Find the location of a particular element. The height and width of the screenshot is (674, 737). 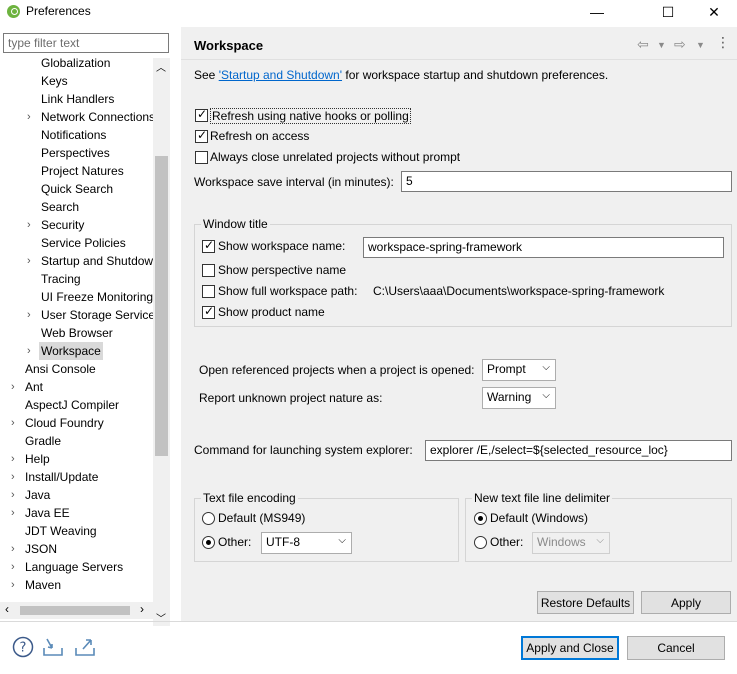

refresh-access-label: Refresh on access is located at coordinates (259, 136).